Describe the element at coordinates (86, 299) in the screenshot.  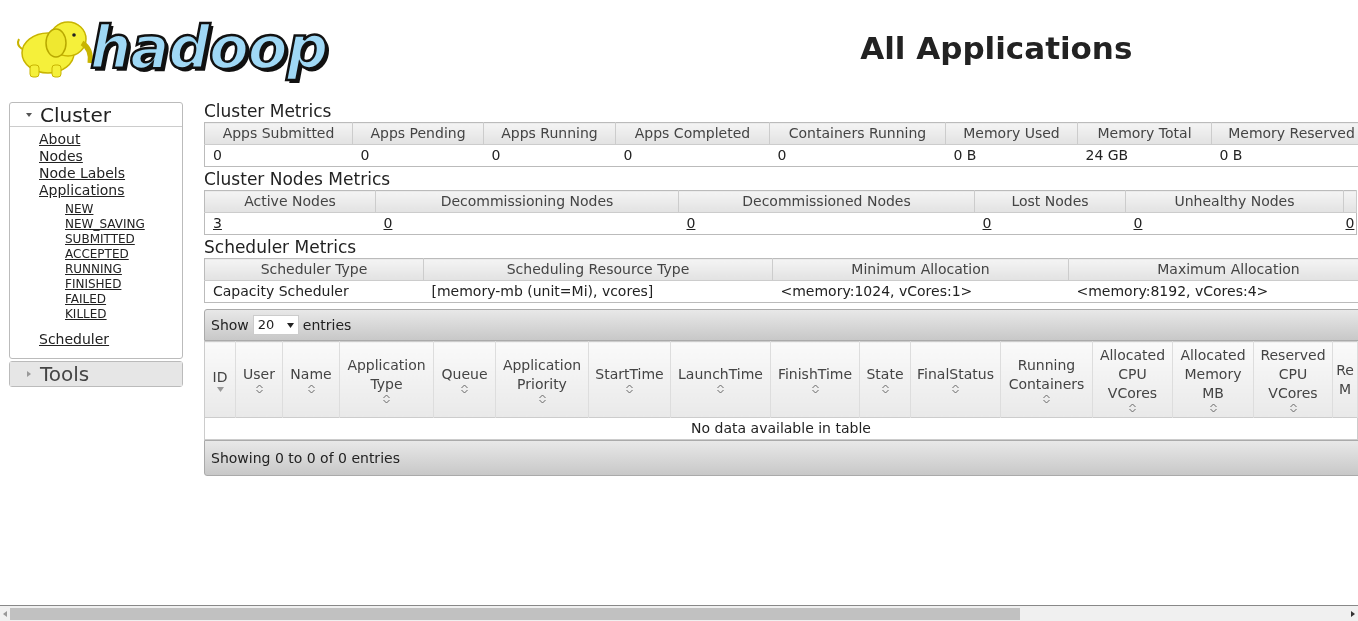
I see `sidebar-sublink: FAILED` at that location.